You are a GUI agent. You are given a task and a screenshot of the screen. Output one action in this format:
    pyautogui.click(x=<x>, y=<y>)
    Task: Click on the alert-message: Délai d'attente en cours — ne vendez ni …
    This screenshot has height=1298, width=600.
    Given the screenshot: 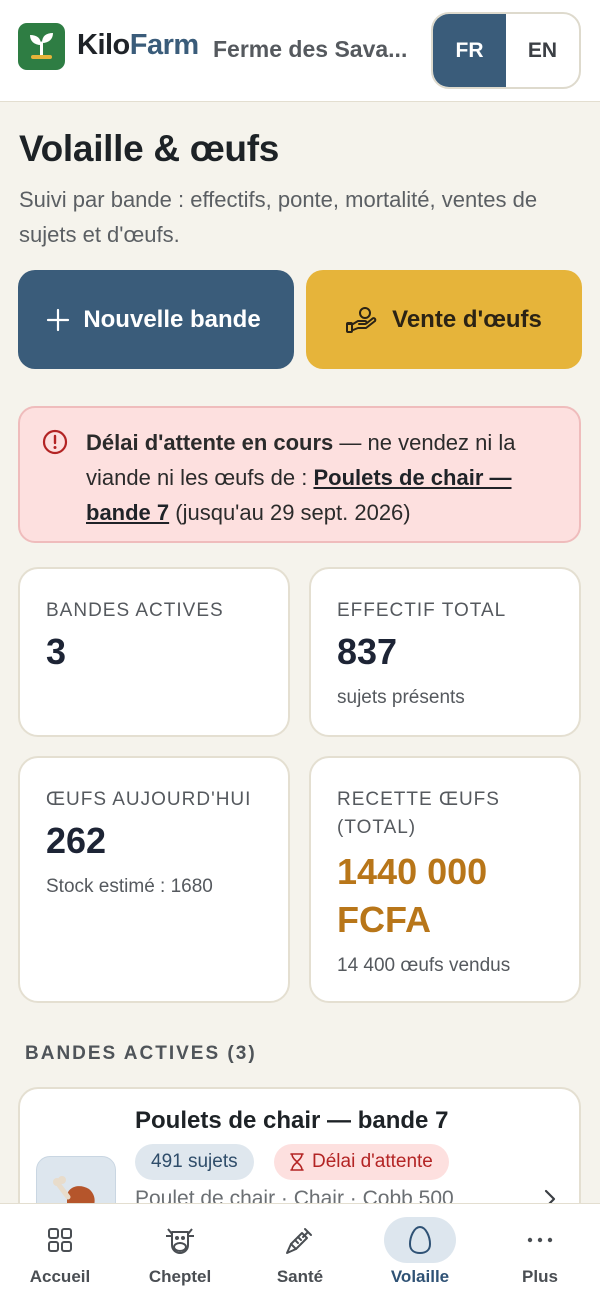 What is the action you would take?
    pyautogui.click(x=326, y=477)
    